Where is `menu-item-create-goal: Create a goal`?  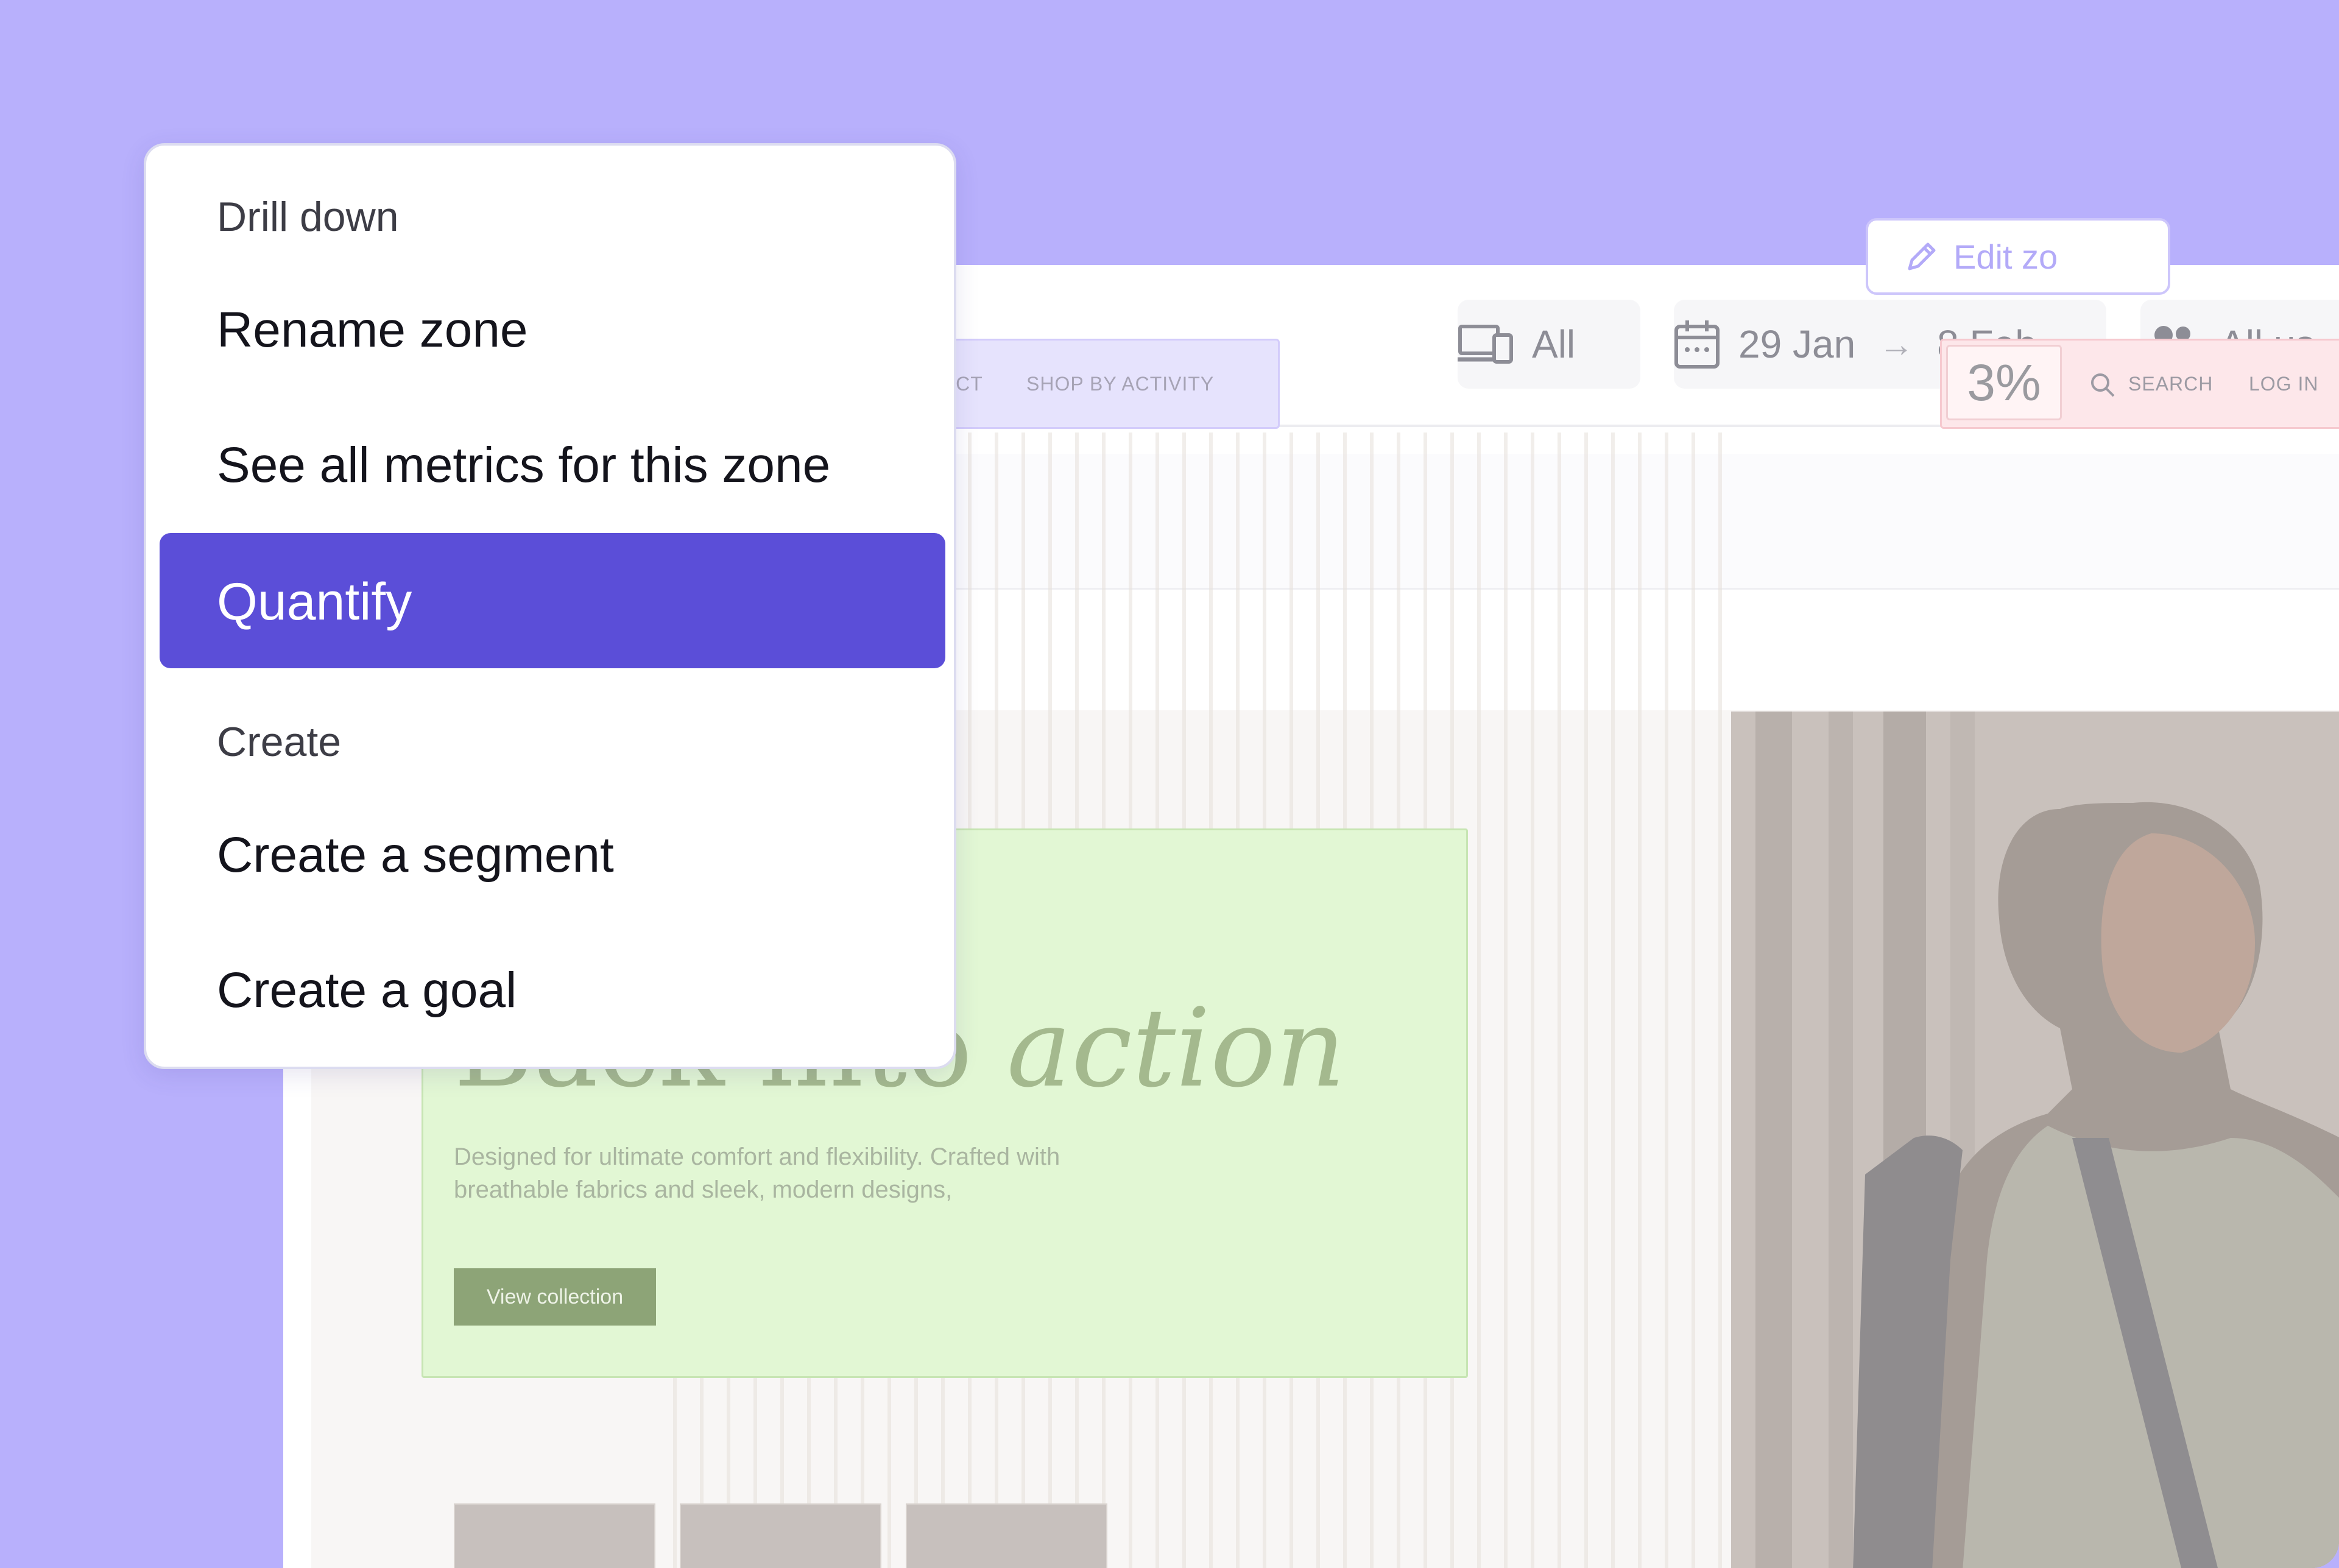
menu-item-create-goal: Create a goal is located at coordinates (367, 990).